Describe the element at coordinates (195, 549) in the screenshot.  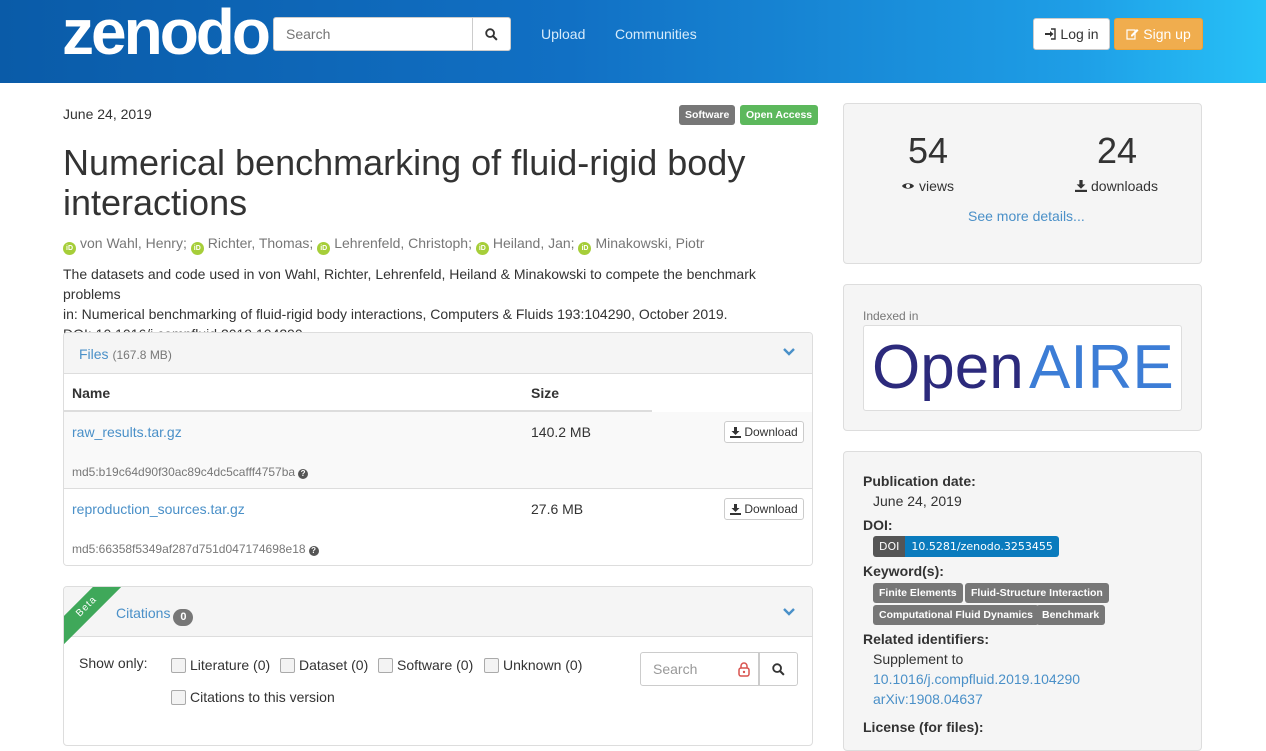
I see `file-md5: md5:66358f5349af287d751d047174698e18?` at that location.